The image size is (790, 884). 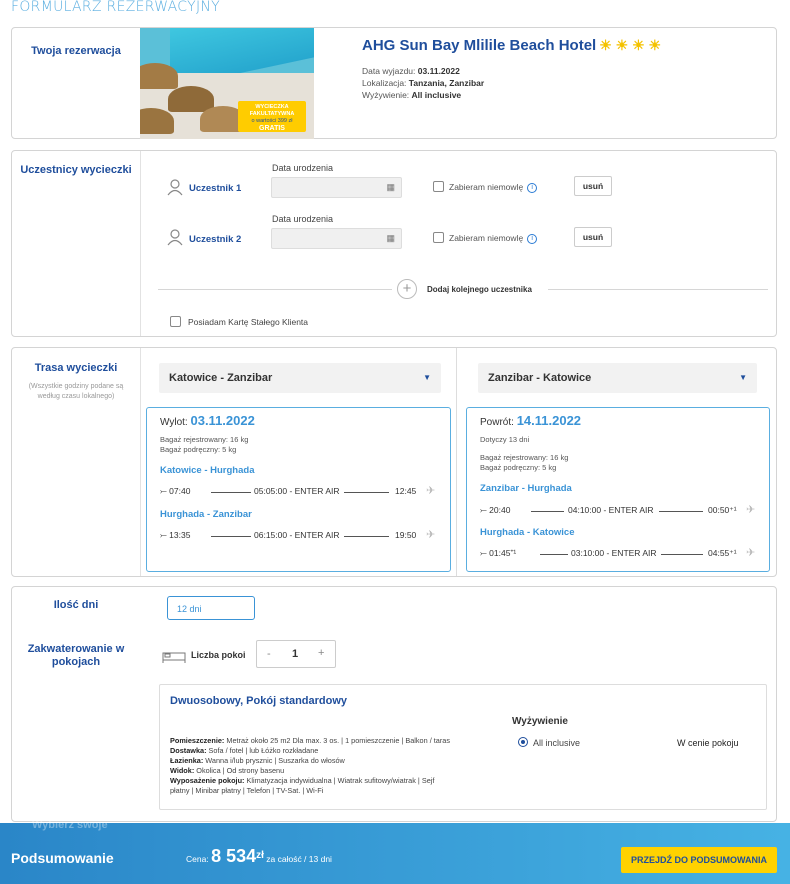 What do you see at coordinates (495, 510) in the screenshot?
I see `leg-departure: ⤚ 20:40` at bounding box center [495, 510].